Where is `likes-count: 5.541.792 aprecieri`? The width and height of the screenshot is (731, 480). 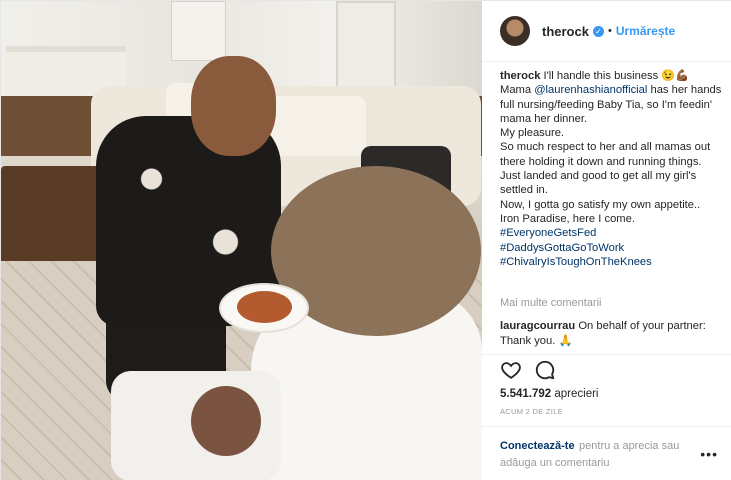
likes-count: 5.541.792 aprecieri is located at coordinates (549, 394).